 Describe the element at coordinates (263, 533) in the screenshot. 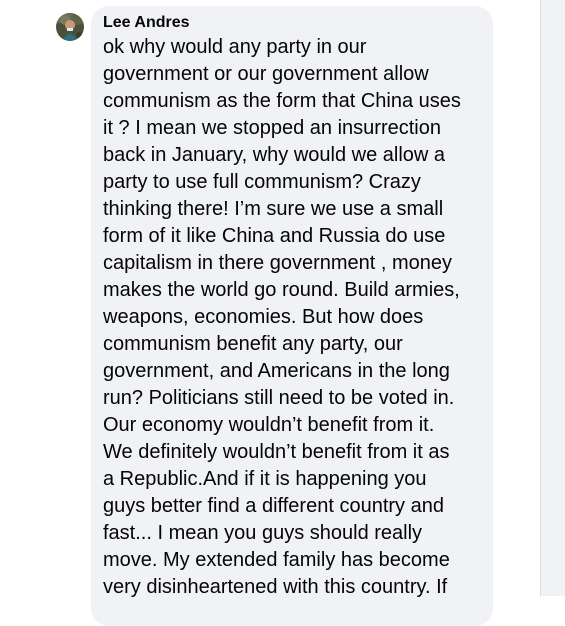

I see `comment-text-line: fast... I mean you guys should really` at that location.